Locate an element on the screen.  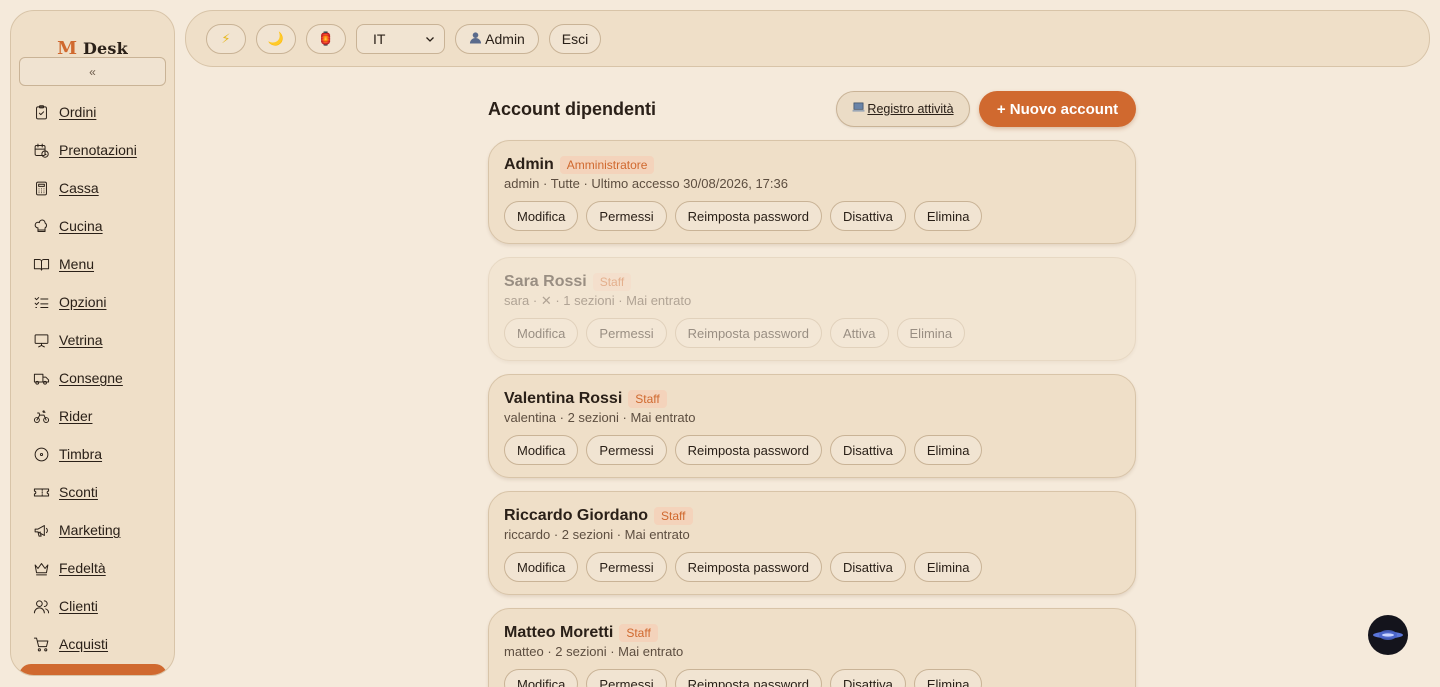
language-value: IT is located at coordinates (379, 39).